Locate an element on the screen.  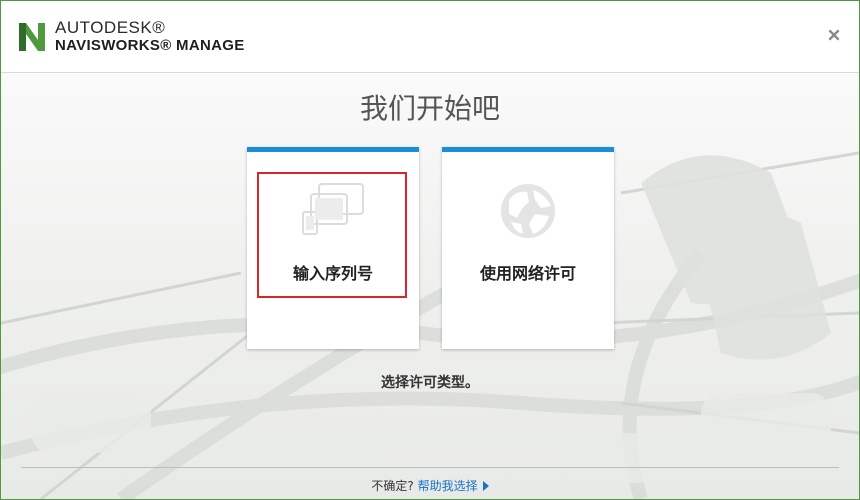
play-arrow-icon is located at coordinates (485, 486).